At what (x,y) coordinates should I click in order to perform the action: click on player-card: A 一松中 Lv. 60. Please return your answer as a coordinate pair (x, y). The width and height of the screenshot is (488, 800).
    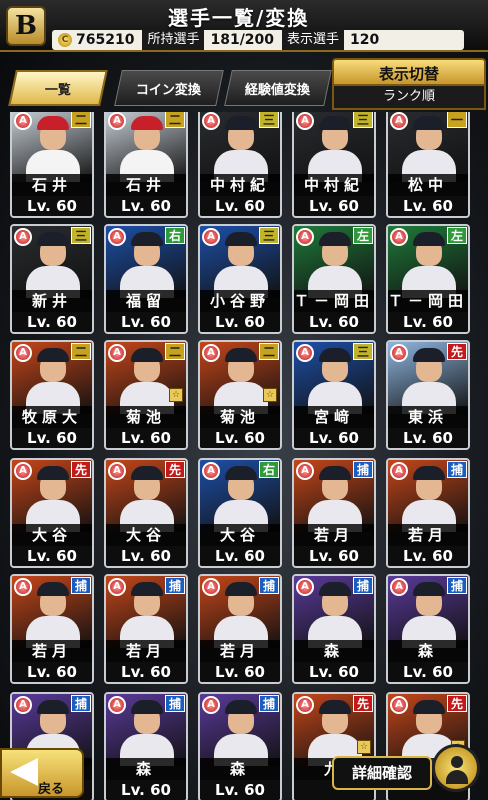
    Looking at the image, I should click on (428, 165).